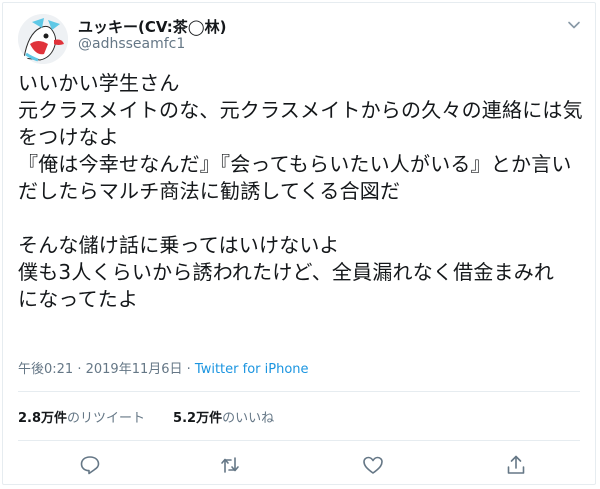 The image size is (600, 489). Describe the element at coordinates (131, 44) in the screenshot. I see `user-handle: @adhsseamfc1` at that location.